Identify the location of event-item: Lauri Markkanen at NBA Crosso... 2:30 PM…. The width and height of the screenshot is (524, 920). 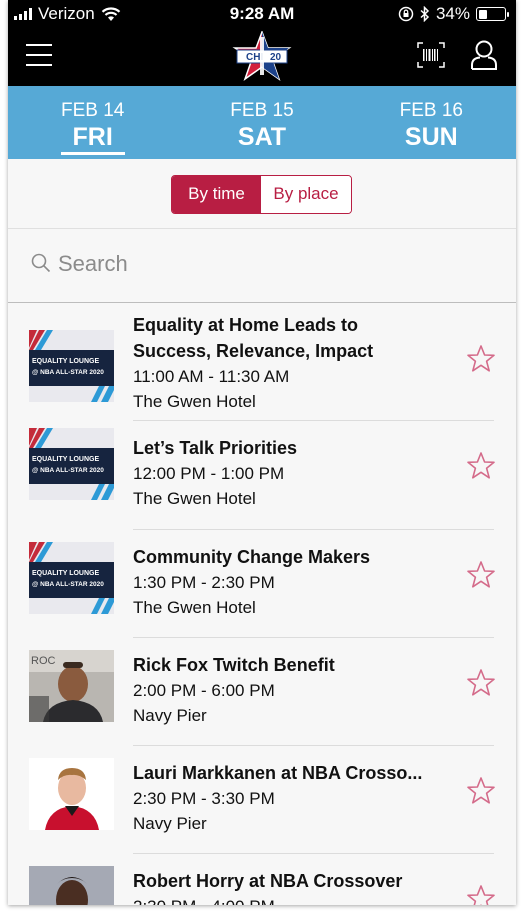
(262, 800).